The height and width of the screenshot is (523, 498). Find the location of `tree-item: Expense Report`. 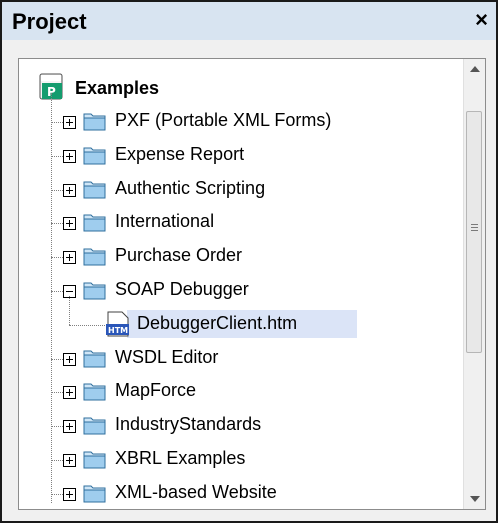

tree-item: Expense Report is located at coordinates (239, 156).